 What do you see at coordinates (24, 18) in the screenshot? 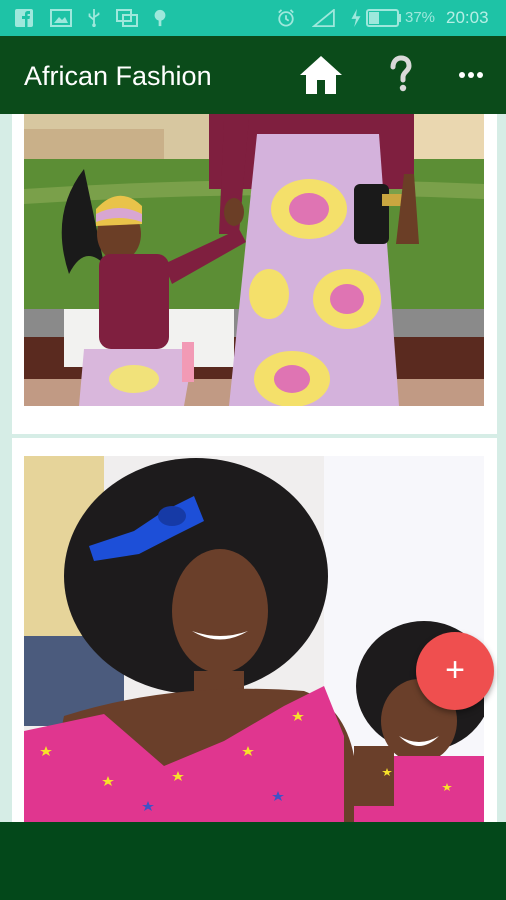
I see `facebook-icon` at bounding box center [24, 18].